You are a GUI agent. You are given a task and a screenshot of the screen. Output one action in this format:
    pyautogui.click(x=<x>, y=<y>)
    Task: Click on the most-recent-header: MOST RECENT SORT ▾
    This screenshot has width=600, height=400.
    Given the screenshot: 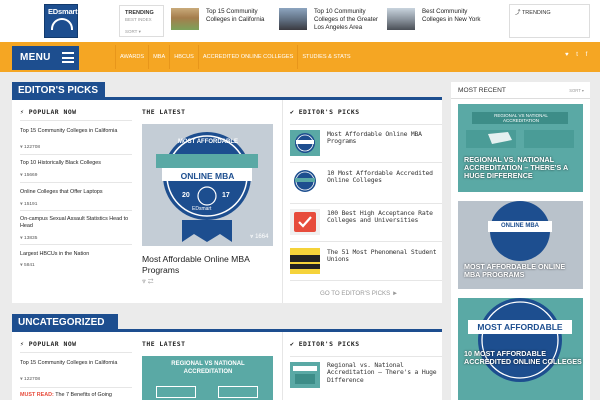 What is the action you would take?
    pyautogui.click(x=520, y=90)
    